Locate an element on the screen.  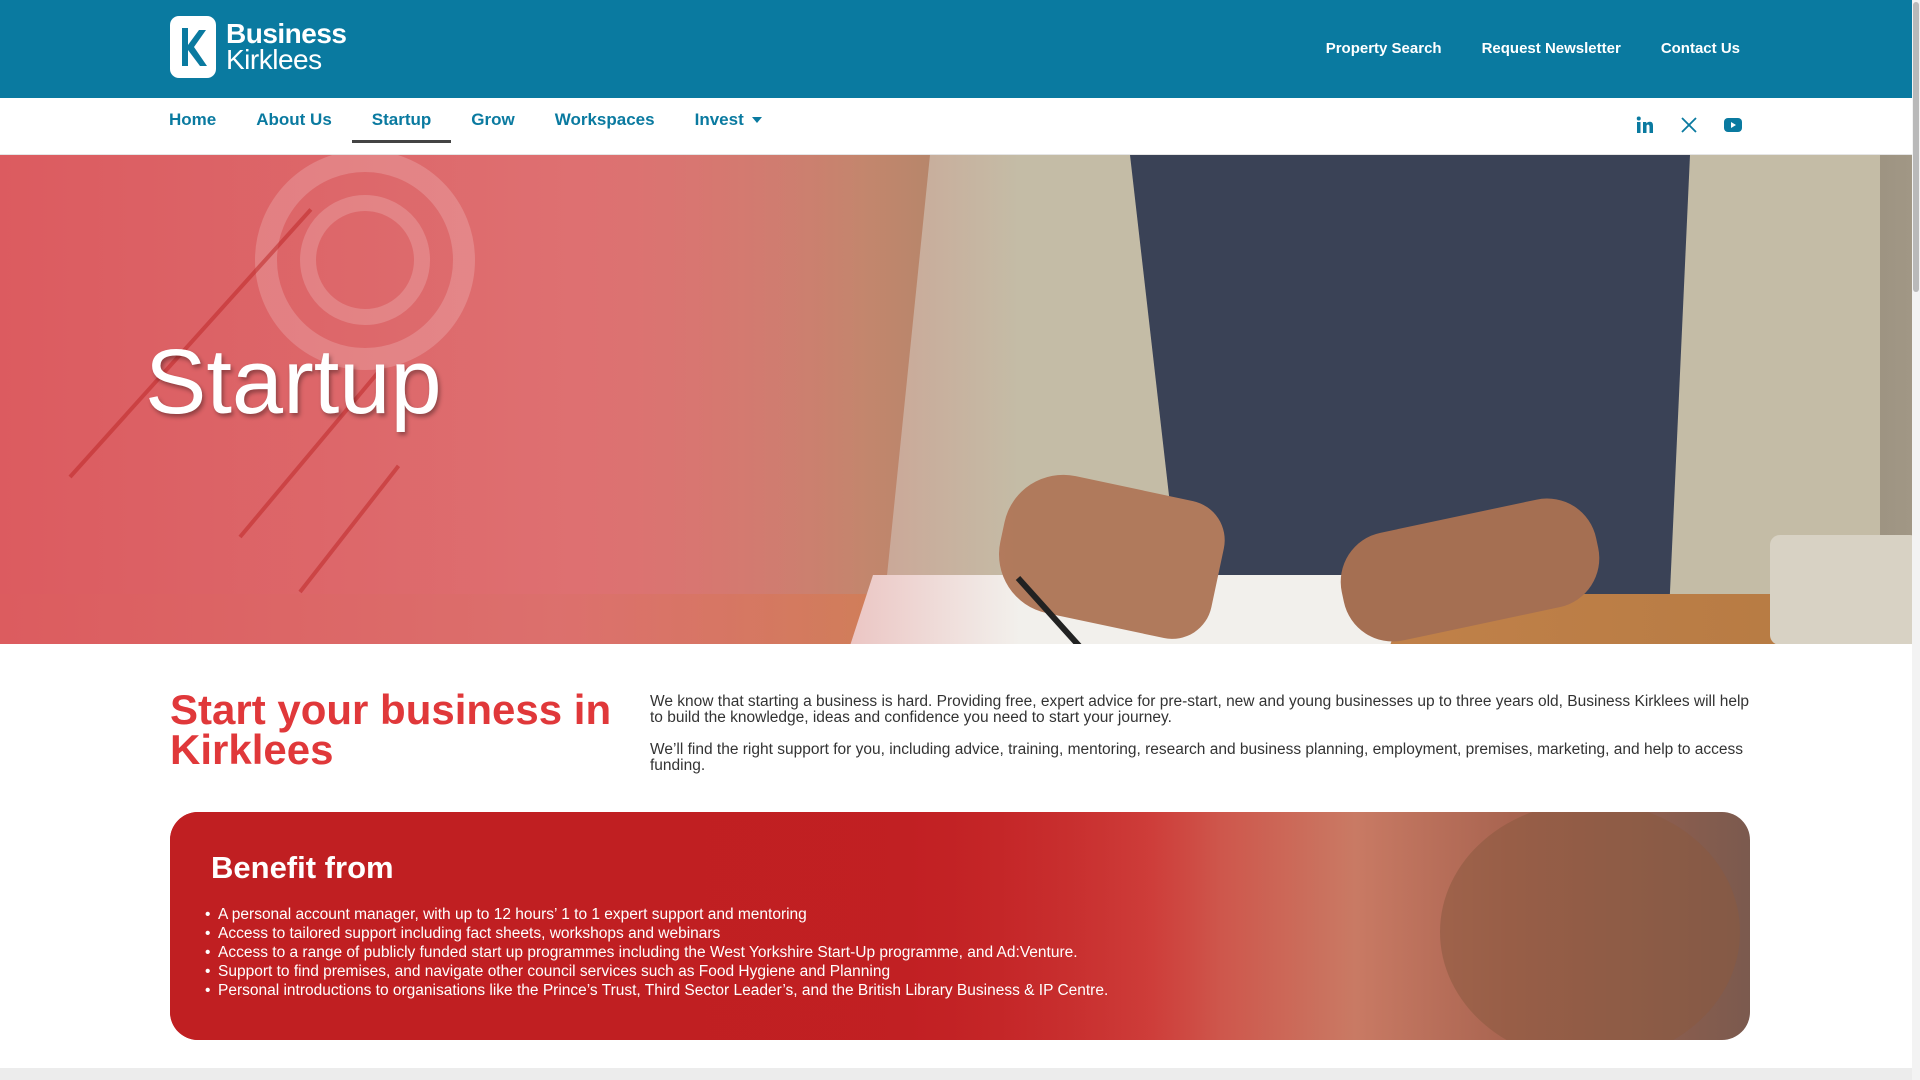
nav-startup-label: Startup is located at coordinates (401, 119).